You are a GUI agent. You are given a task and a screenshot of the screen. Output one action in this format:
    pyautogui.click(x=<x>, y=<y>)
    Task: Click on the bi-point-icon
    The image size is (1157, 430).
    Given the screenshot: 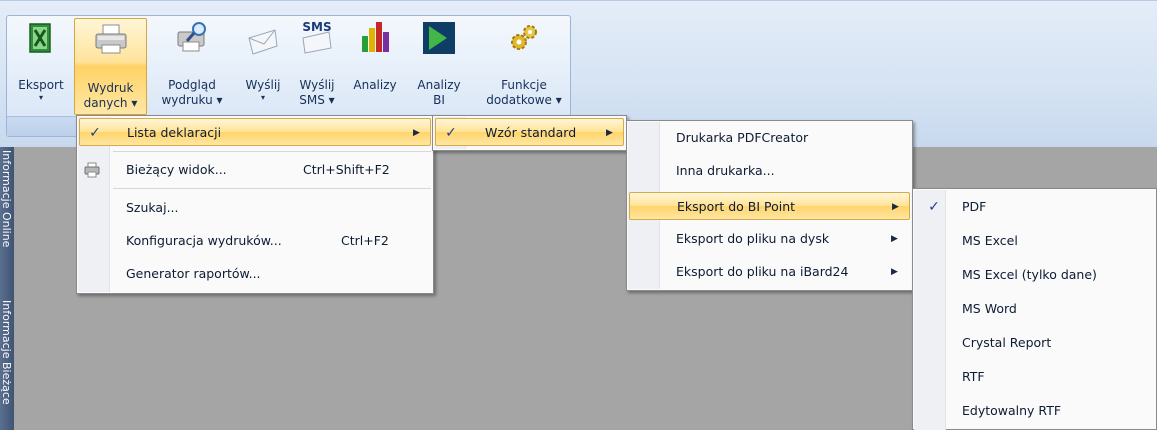 What is the action you would take?
    pyautogui.click(x=439, y=38)
    